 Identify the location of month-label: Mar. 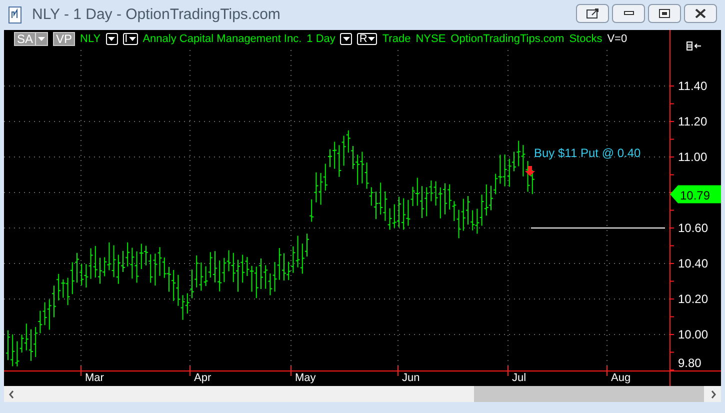
(94, 378).